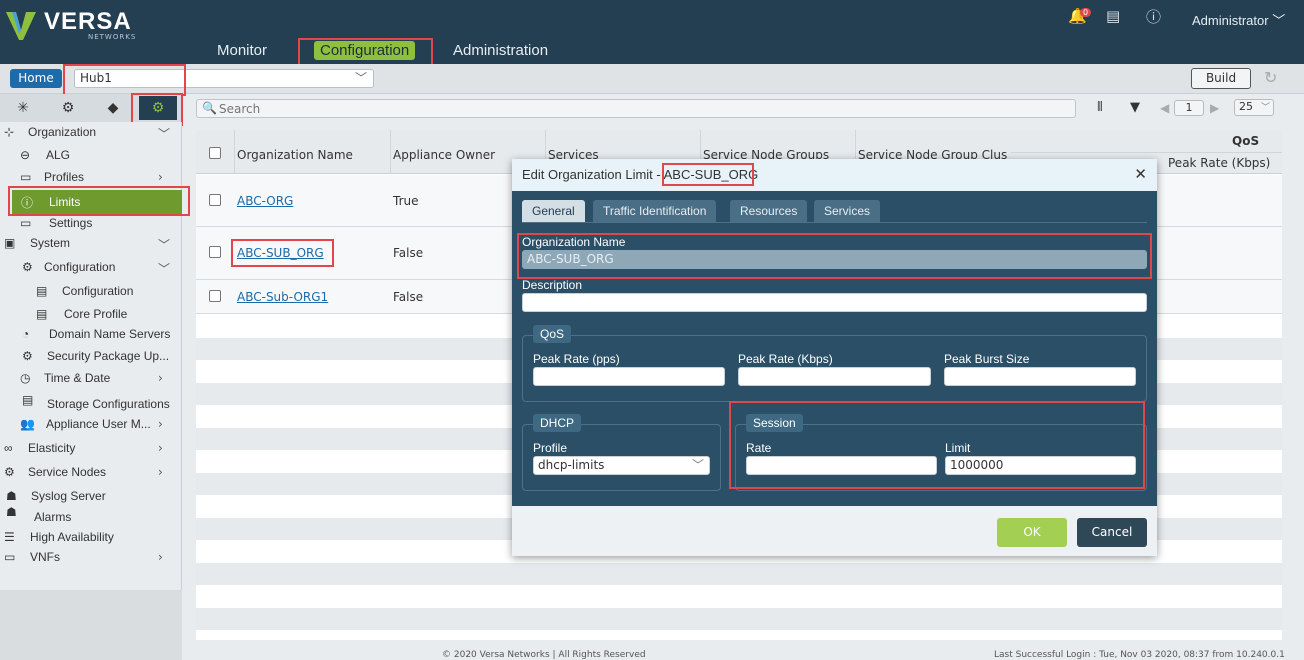  I want to click on gear-icon: ⚙, so click(68, 108).